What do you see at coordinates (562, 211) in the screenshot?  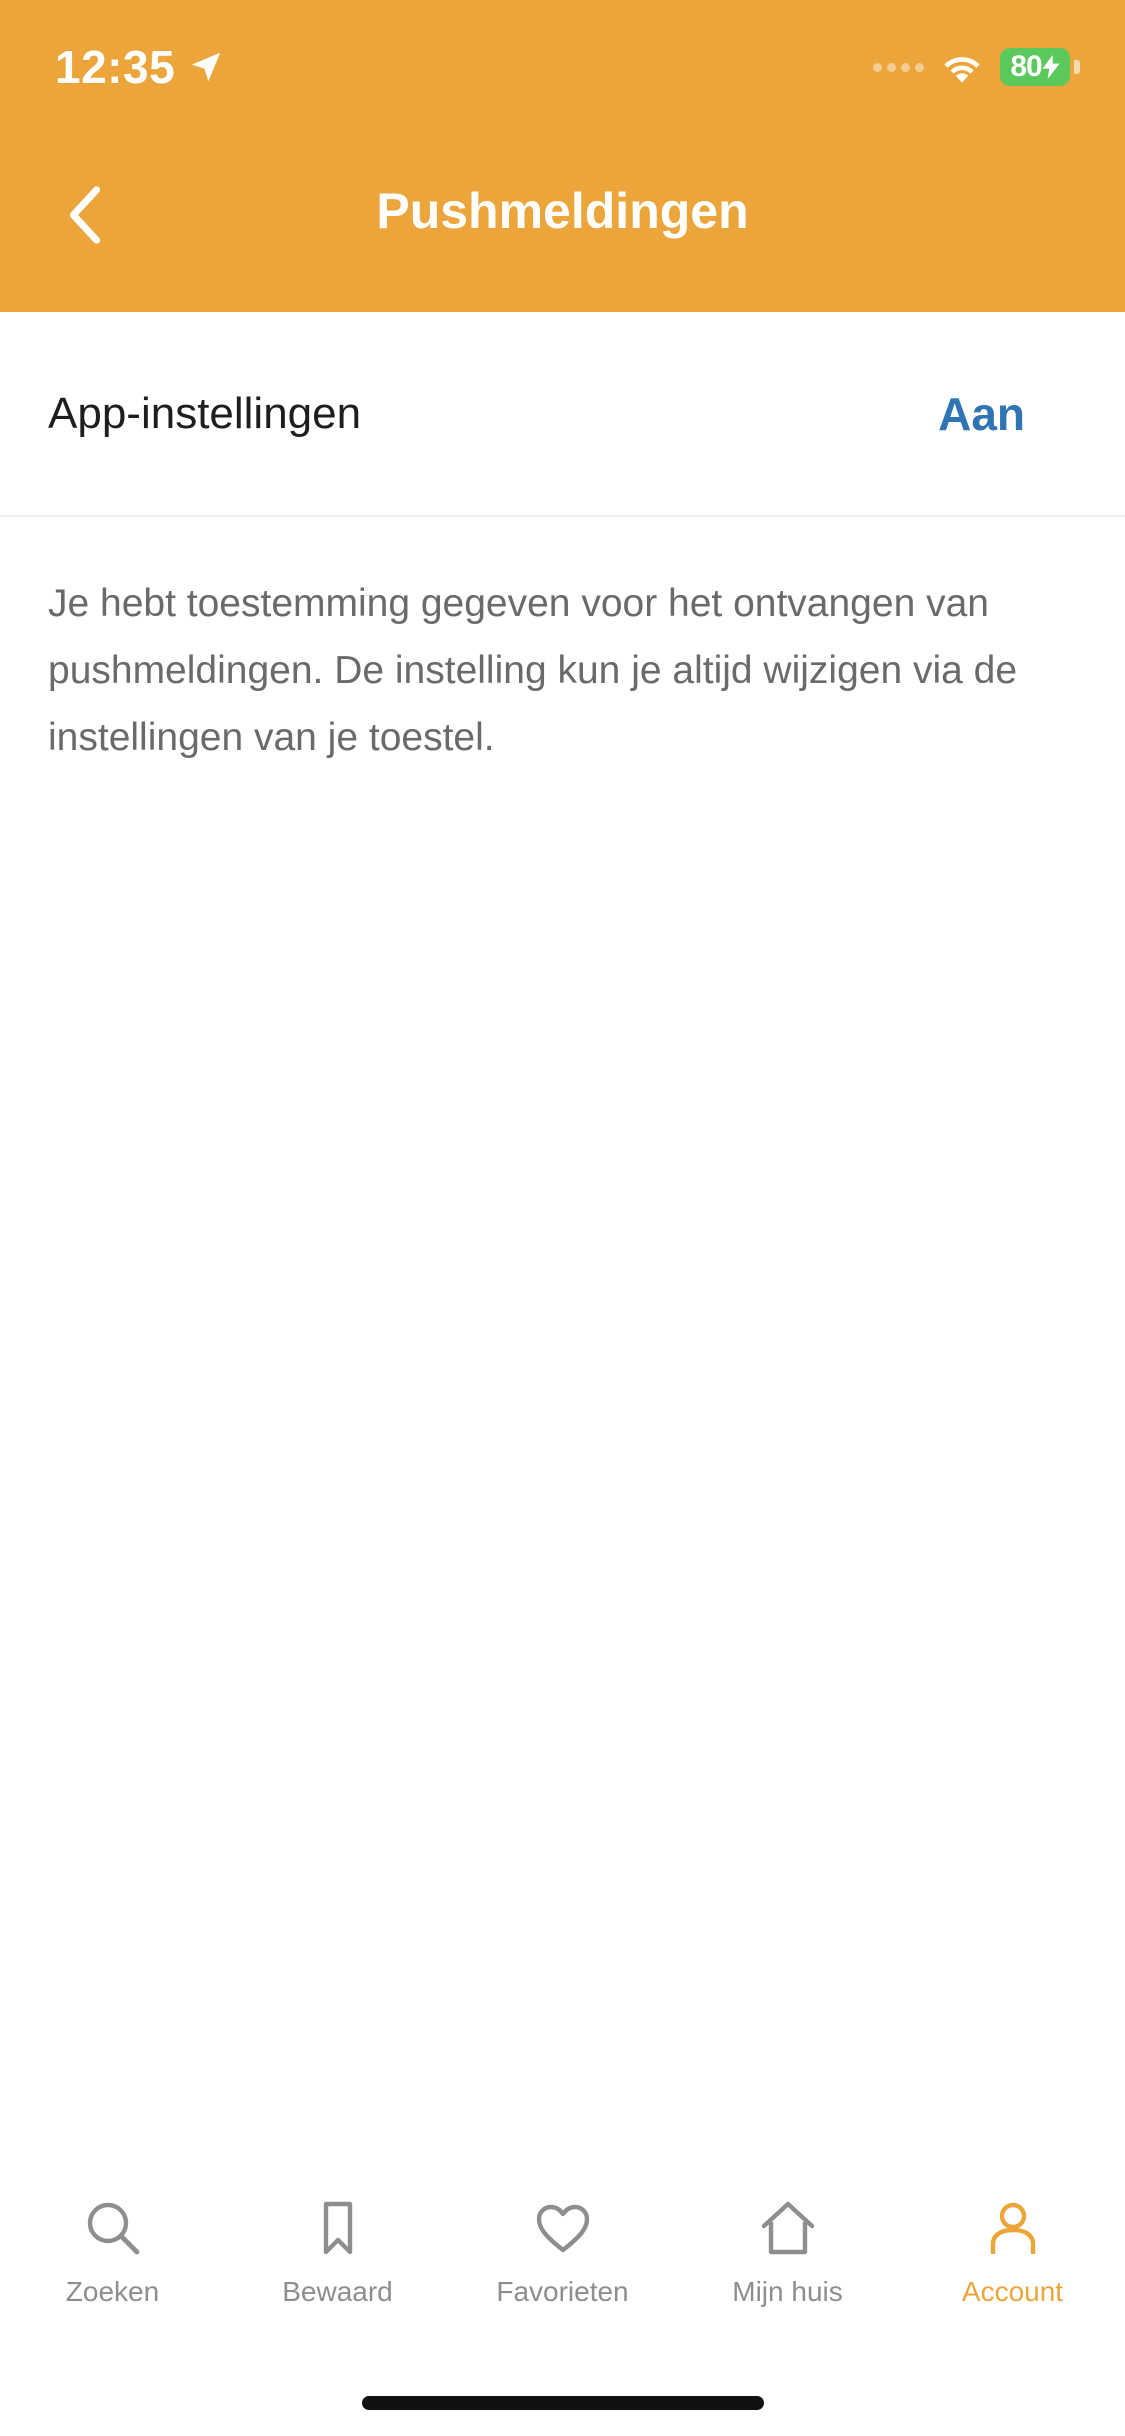 I see `page-title: Pushmeldingen` at bounding box center [562, 211].